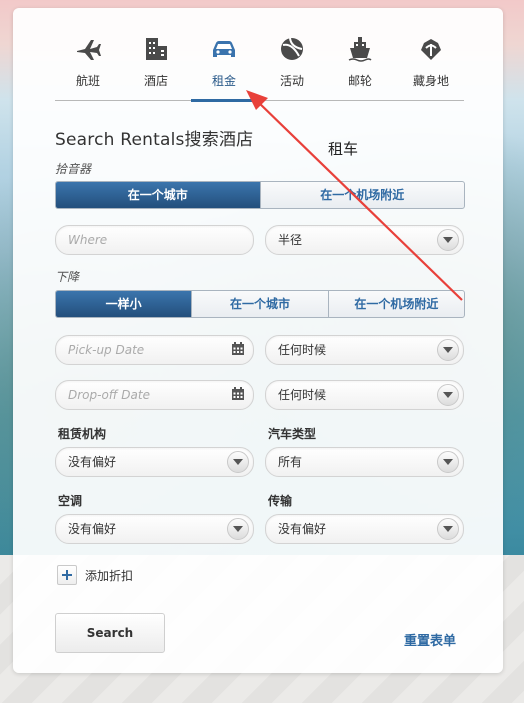  I want to click on tab-rentals: 租金, so click(224, 66).